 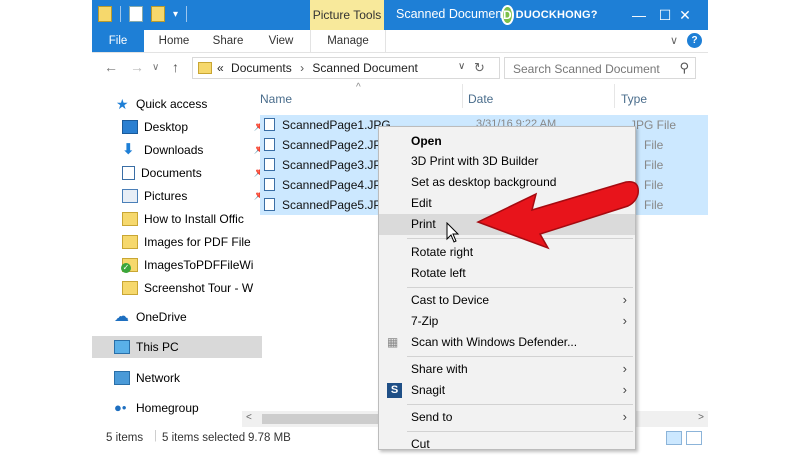 I want to click on tab-file: File, so click(x=118, y=41).